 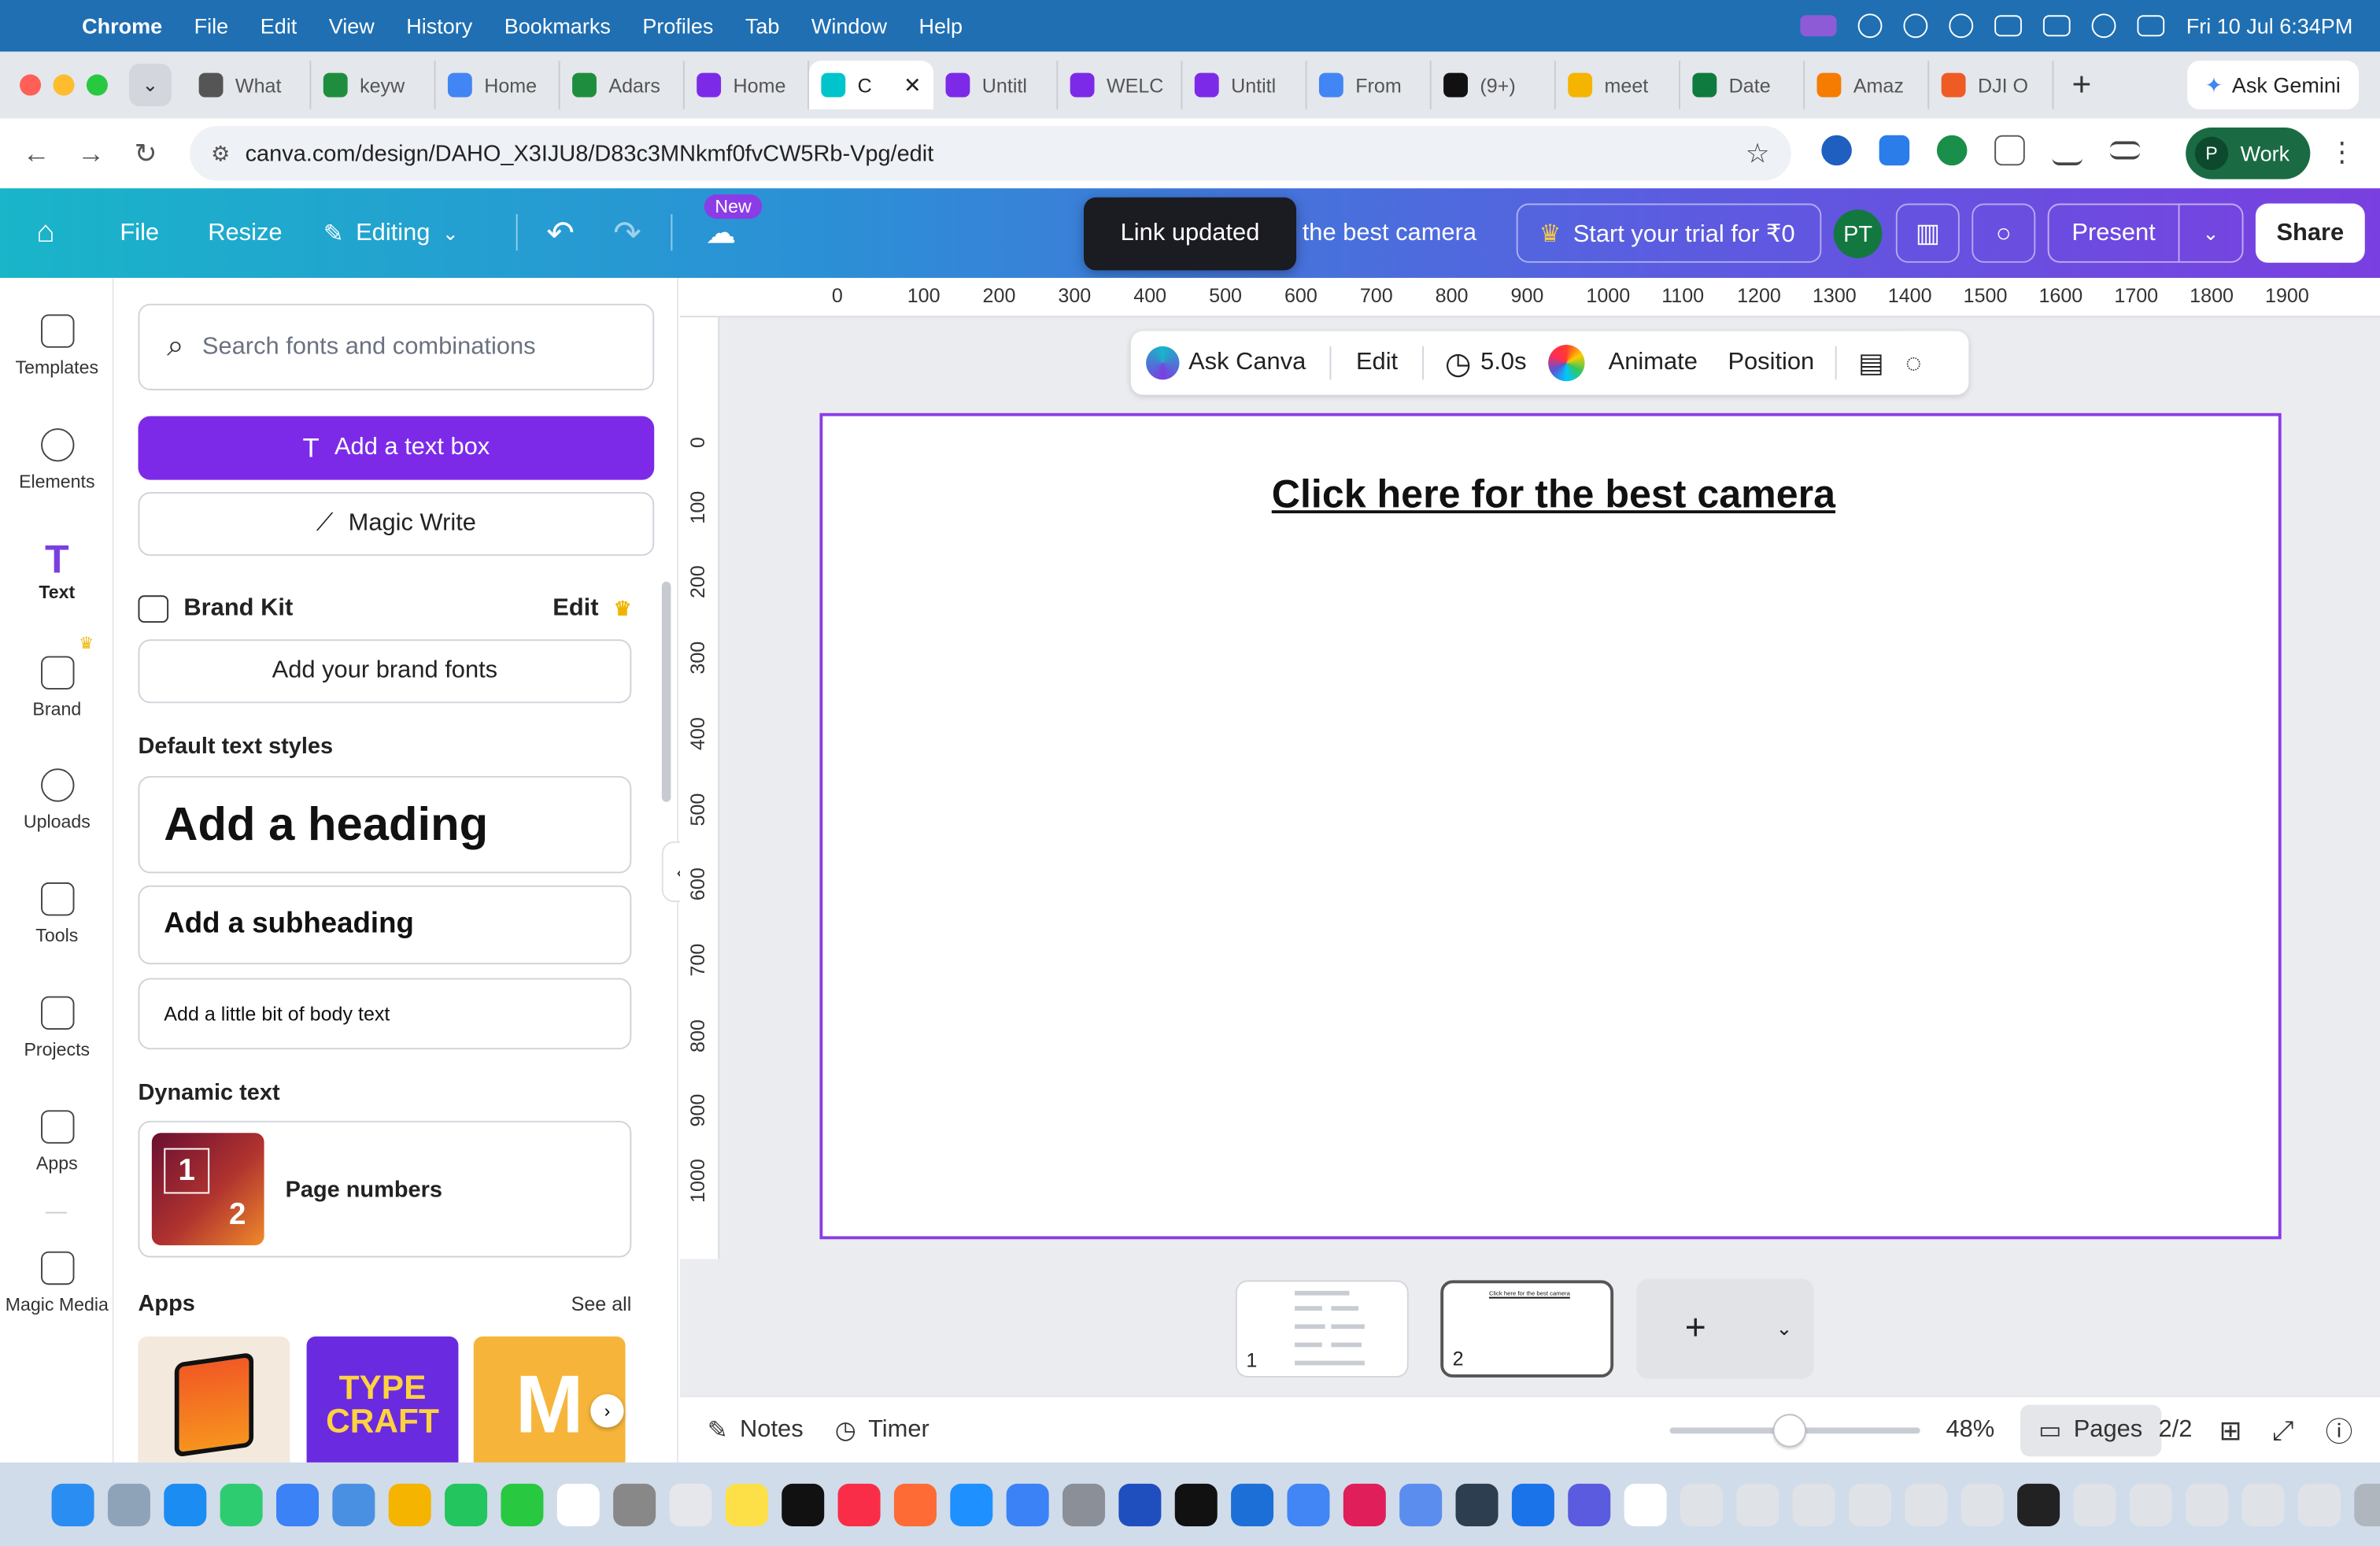 What do you see at coordinates (2004, 233) in the screenshot?
I see `comment-icon: ○` at bounding box center [2004, 233].